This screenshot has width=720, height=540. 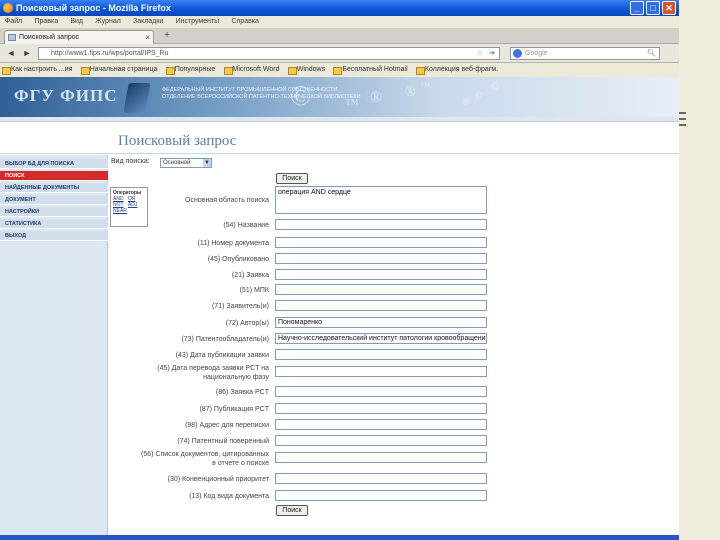 What do you see at coordinates (381, 305) in the screenshot?
I see `field-applicant-input` at bounding box center [381, 305].